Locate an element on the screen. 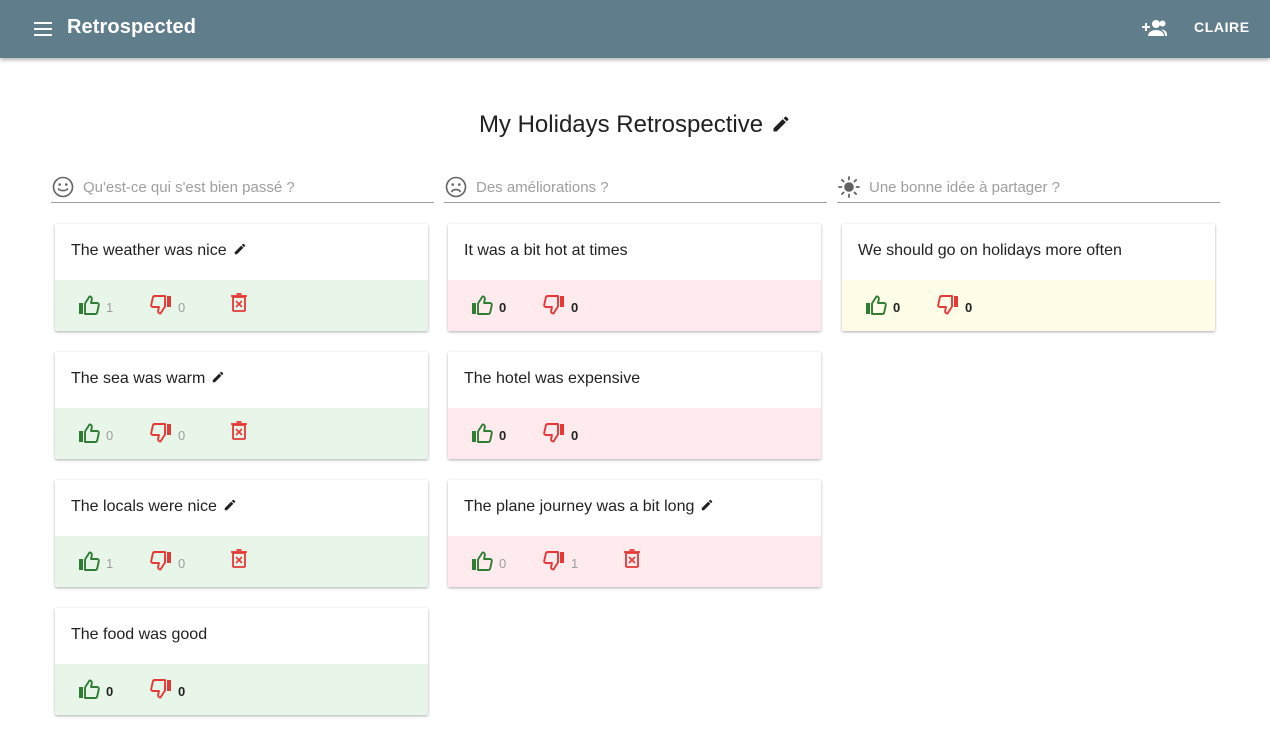  column-ideas is located at coordinates (1028, 187).